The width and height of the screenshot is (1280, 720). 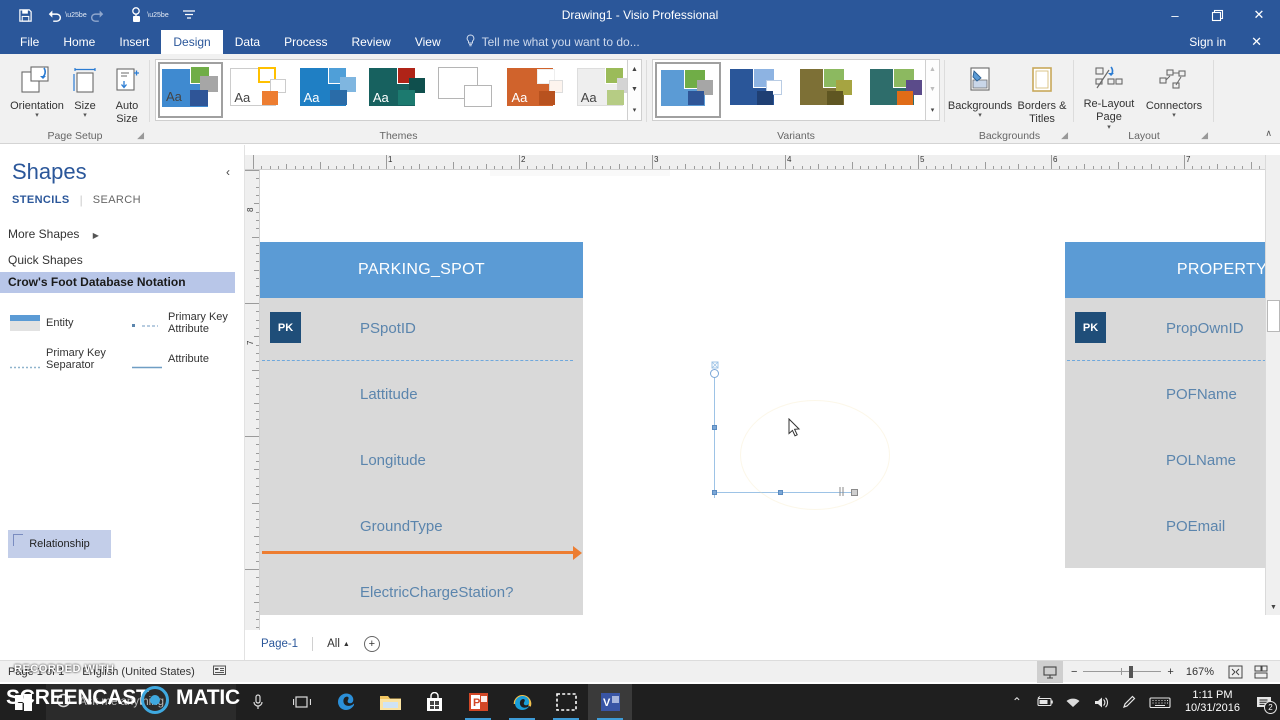 What do you see at coordinates (1264, 702) in the screenshot?
I see `notifications-icon: 2` at bounding box center [1264, 702].